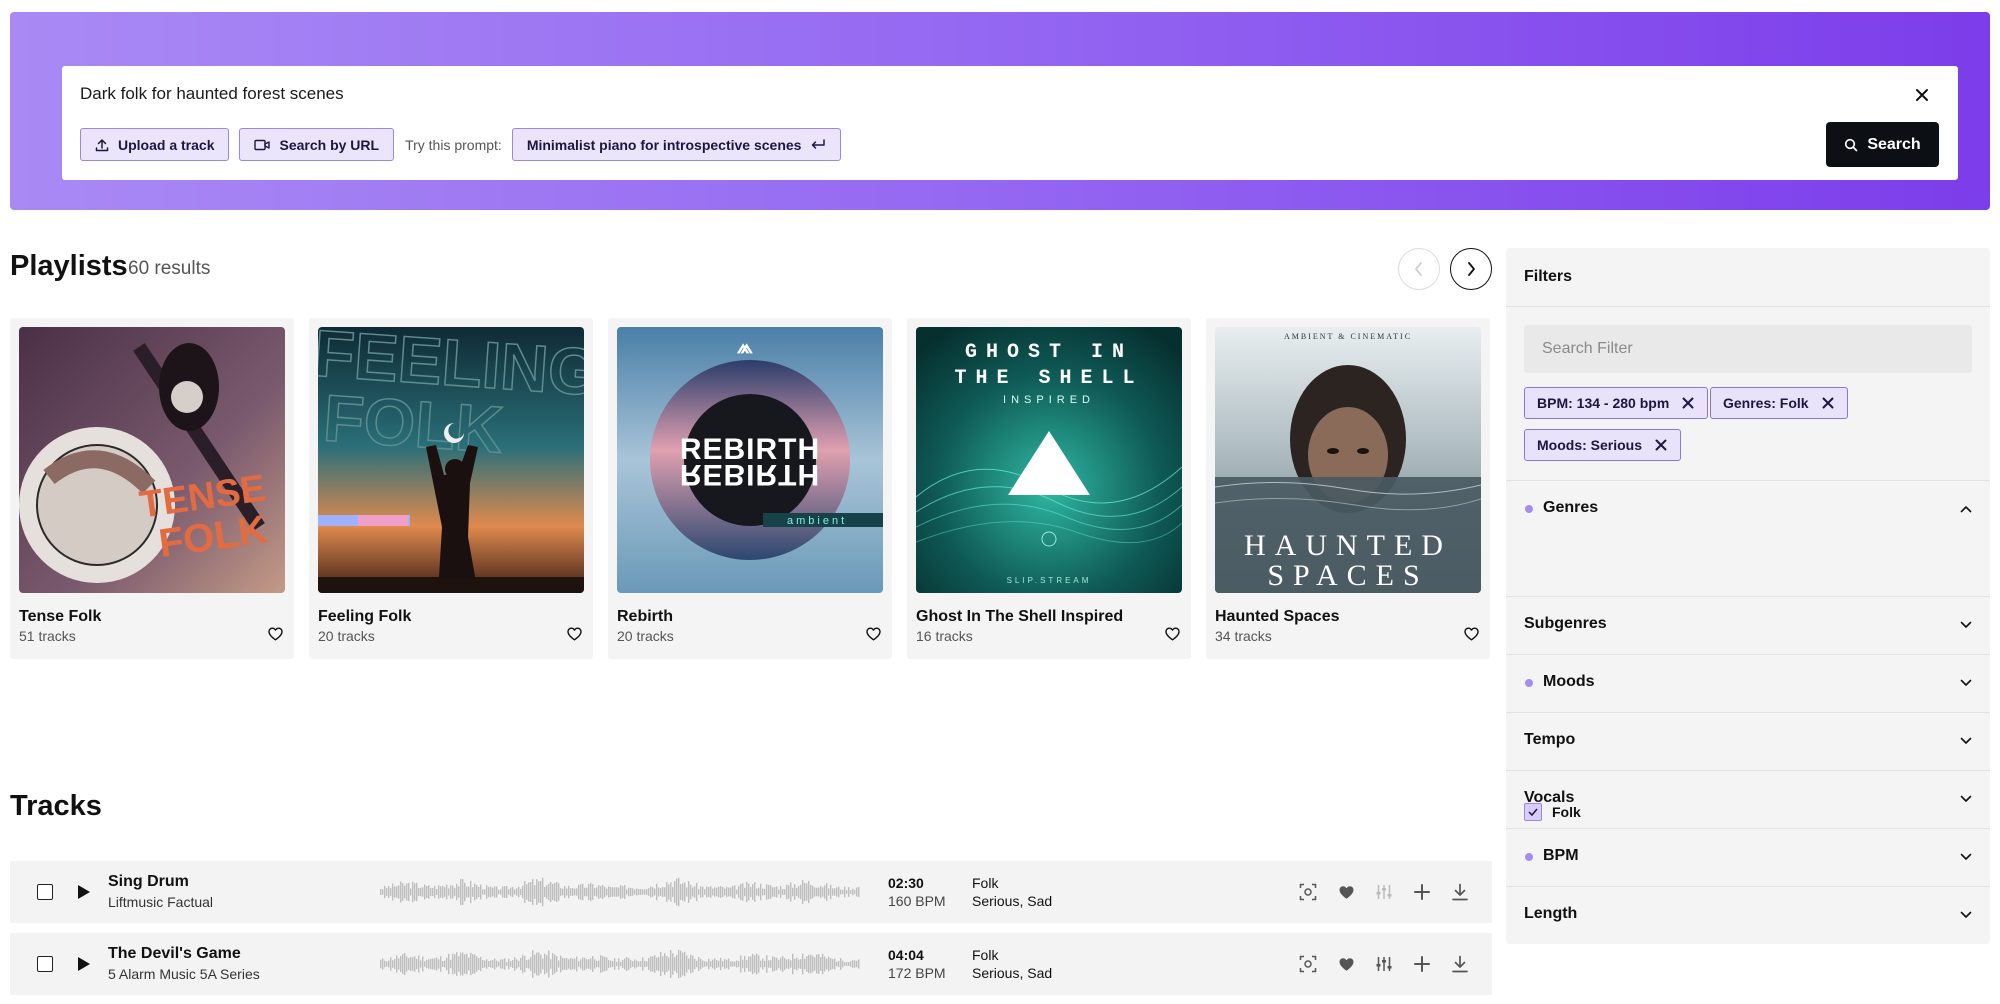 Image resolution: width=2000 pixels, height=1004 pixels. What do you see at coordinates (365, 616) in the screenshot?
I see `playlist-title: Feeling Folk` at bounding box center [365, 616].